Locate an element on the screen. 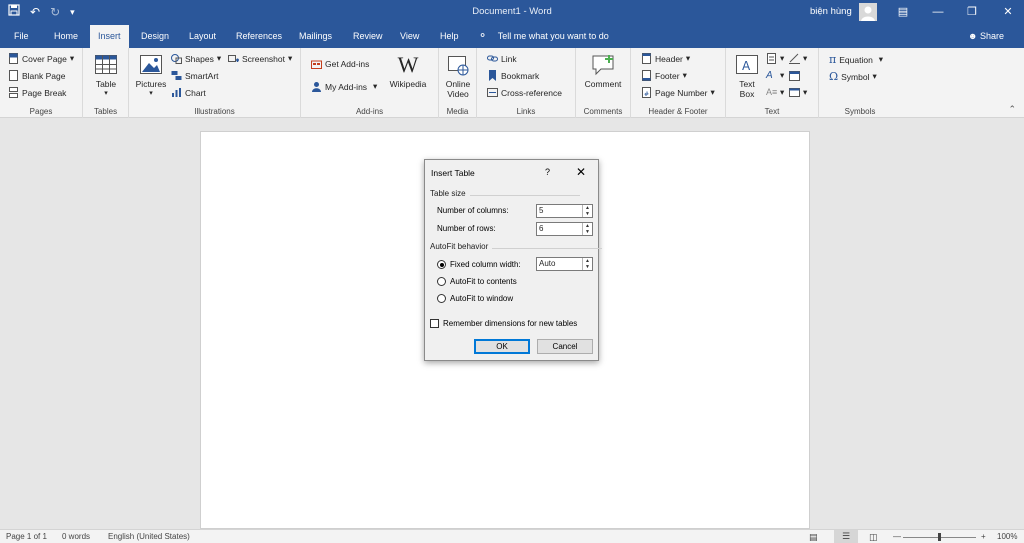 This screenshot has width=1024, height=543. pictures-button: Pictures ▾ is located at coordinates (151, 75).